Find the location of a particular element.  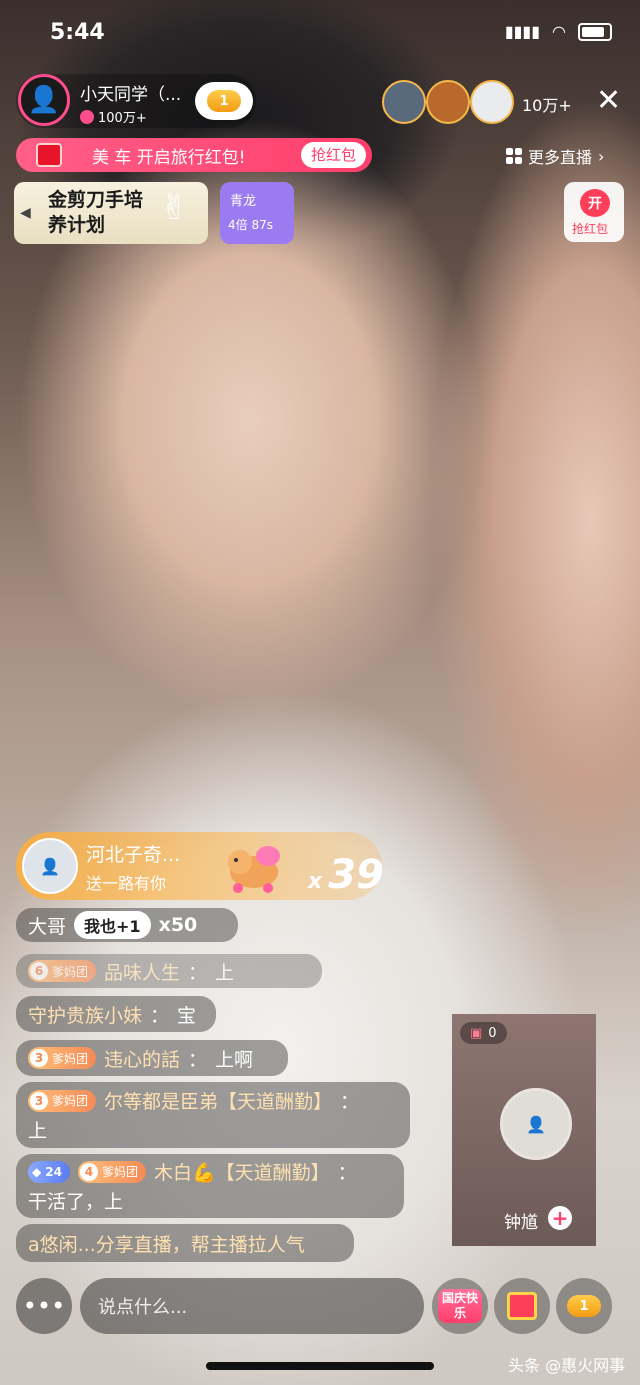

host-fans: 100万+ is located at coordinates (113, 116).